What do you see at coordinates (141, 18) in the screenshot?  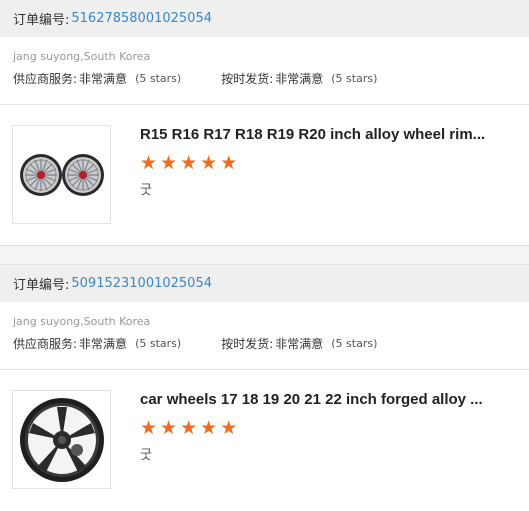 I see `order-number-link: 51627858001025054` at bounding box center [141, 18].